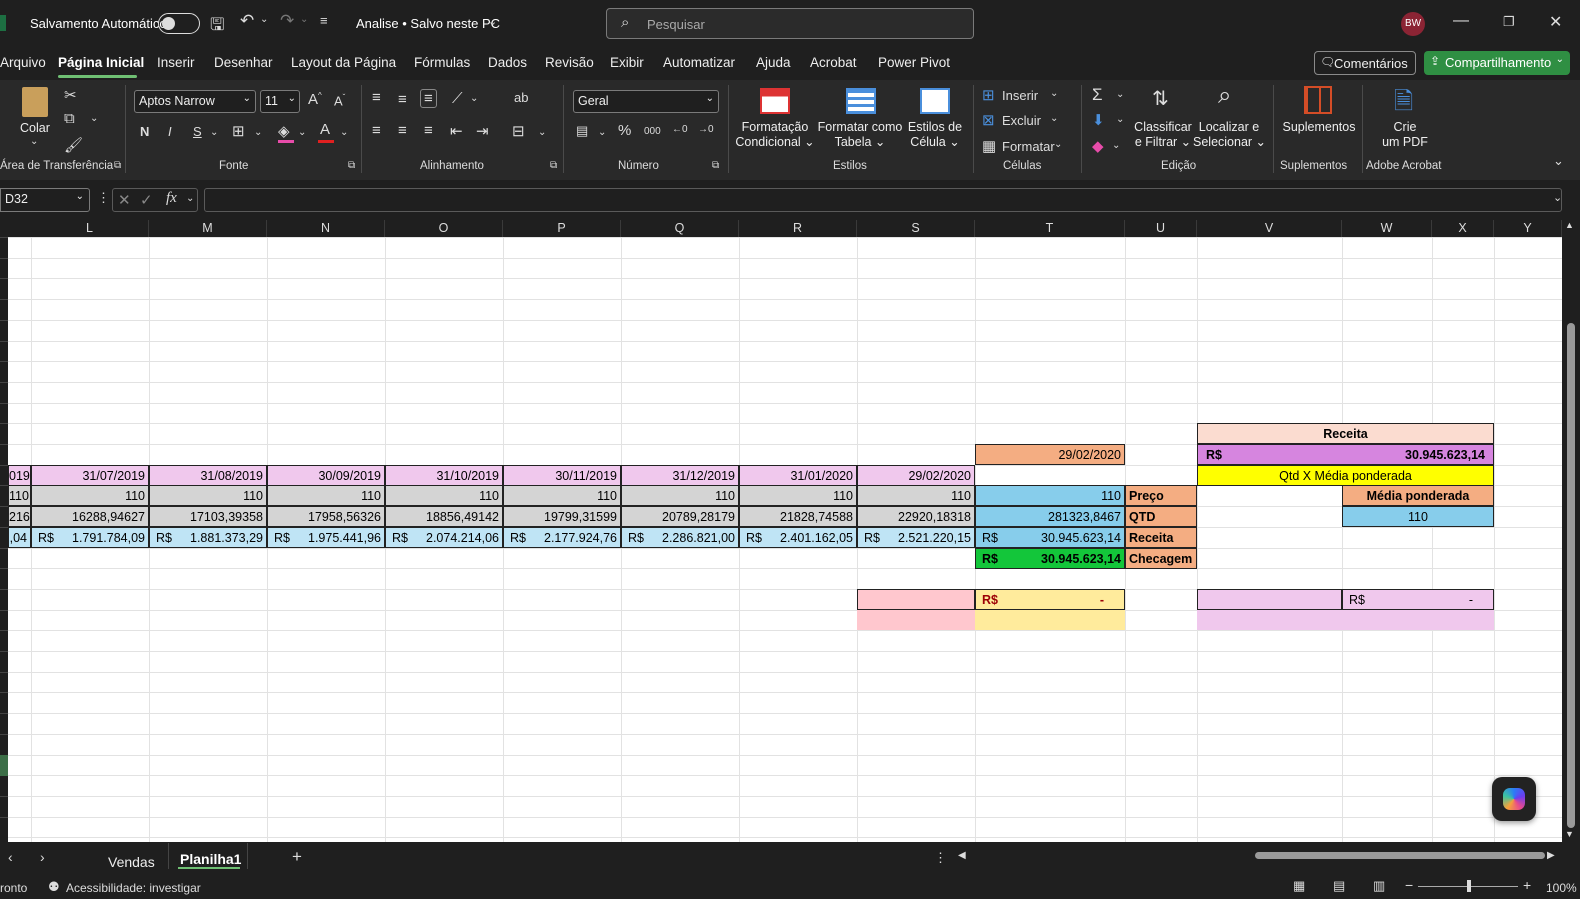 This screenshot has width=1580, height=899. Describe the element at coordinates (238, 131) in the screenshot. I see `borders-icon: ⊞` at that location.